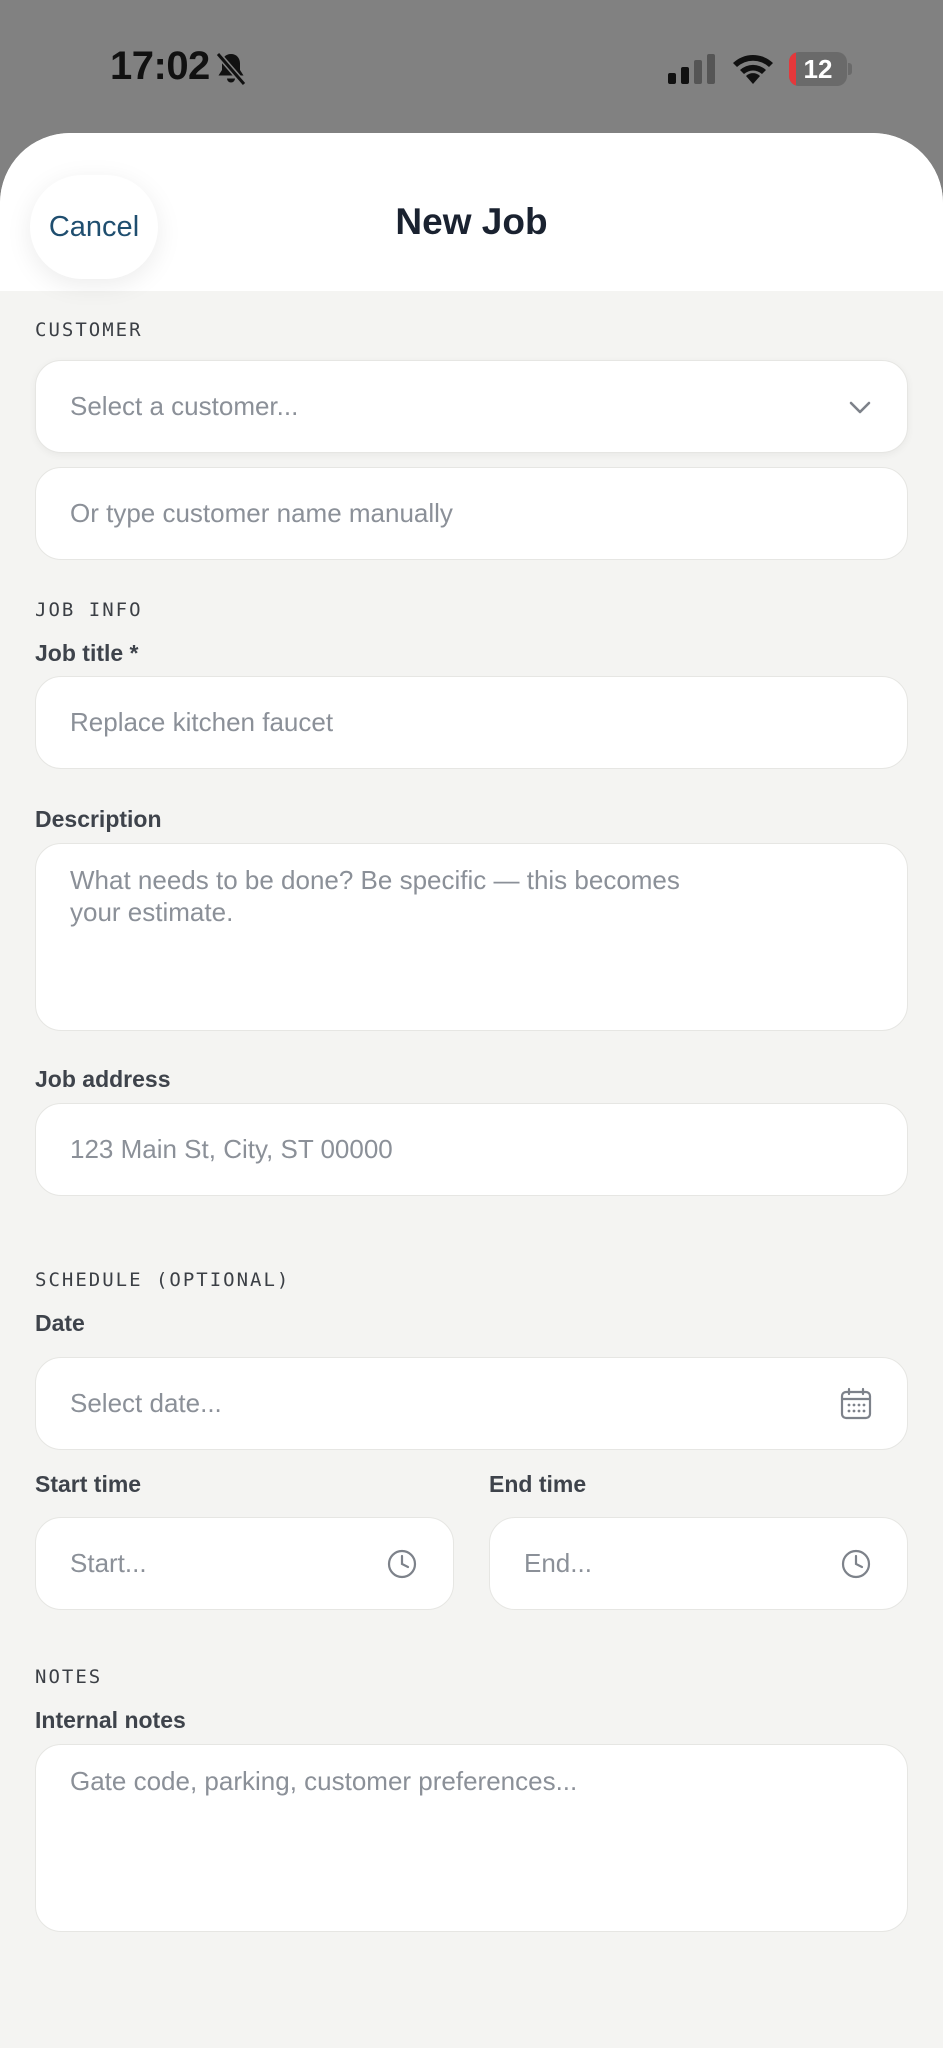  I want to click on date-label: Date, so click(60, 1323).